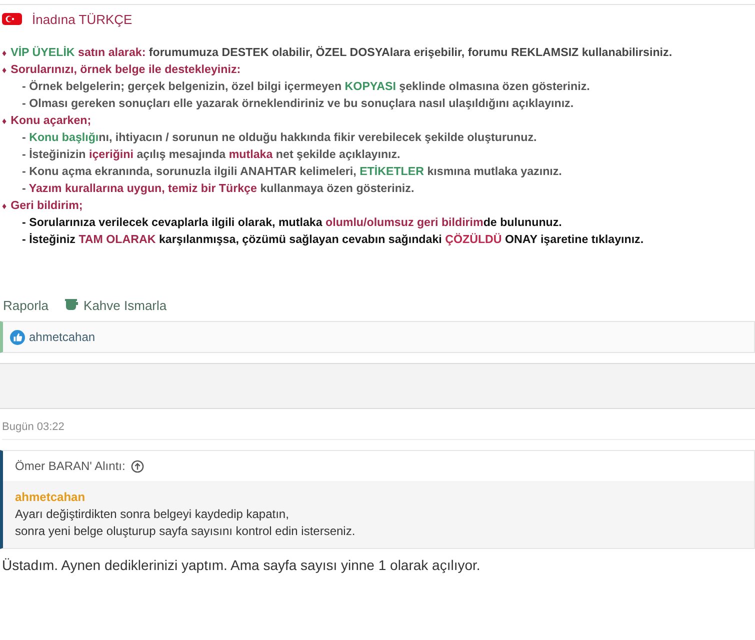 The height and width of the screenshot is (640, 755). Describe the element at coordinates (218, 189) in the screenshot. I see `signature-line: - Yazım kurallarına uygun, temiz bir Türkçe kullanmaya özen gösteriniz.` at that location.